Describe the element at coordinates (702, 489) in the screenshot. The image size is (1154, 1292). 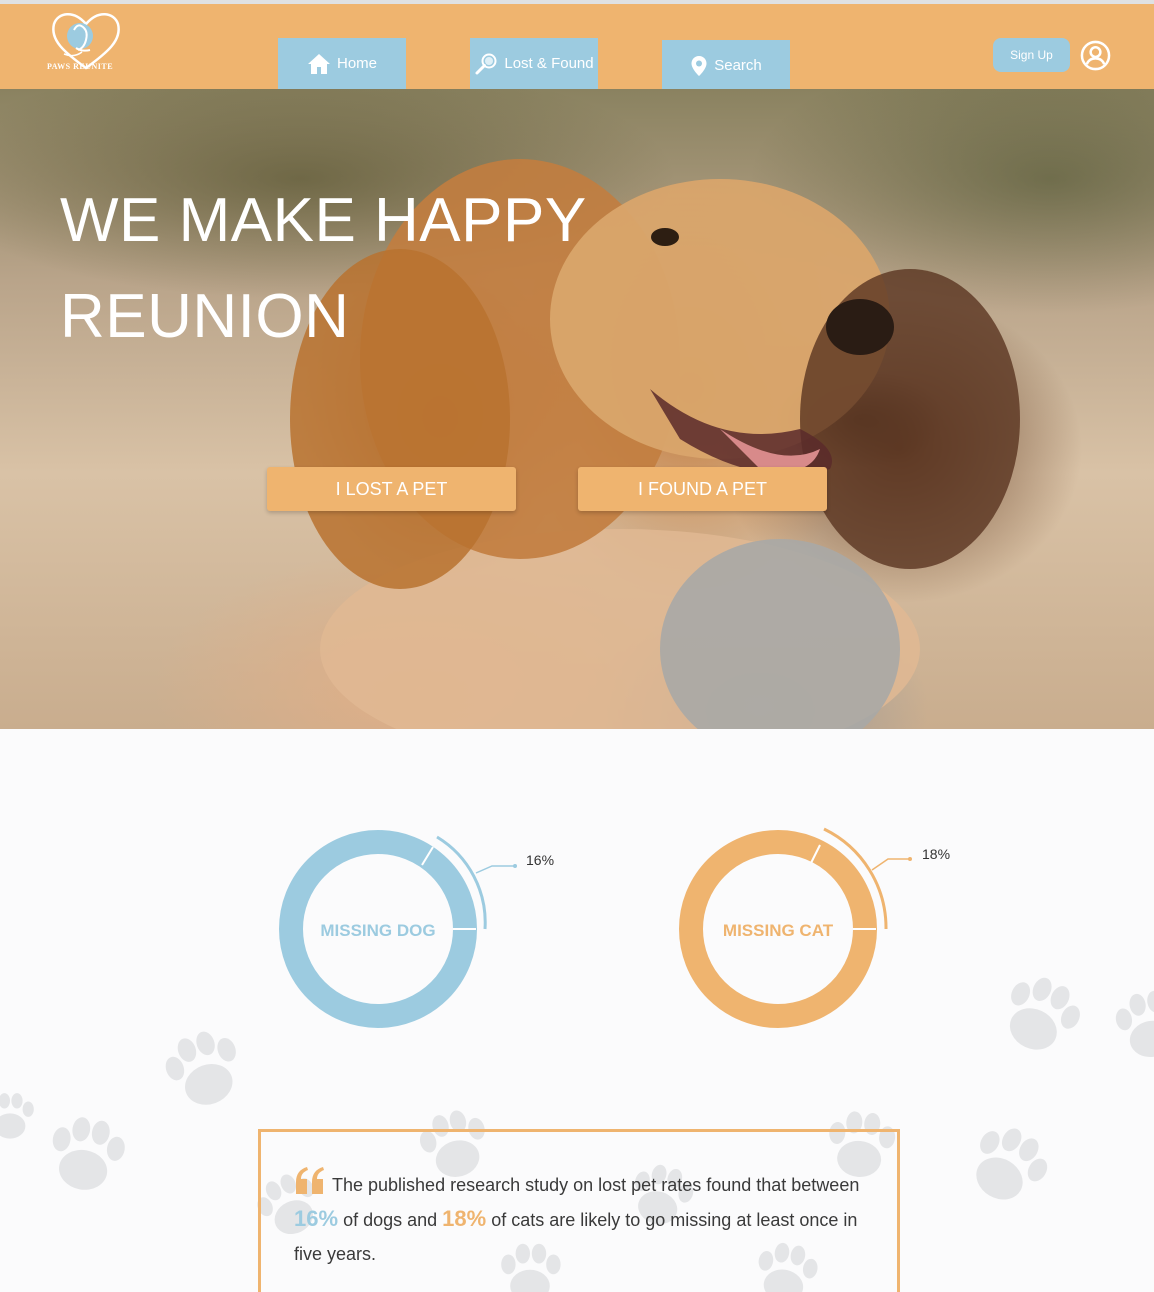
I see `found-pet-button: I FOUND A PET` at that location.